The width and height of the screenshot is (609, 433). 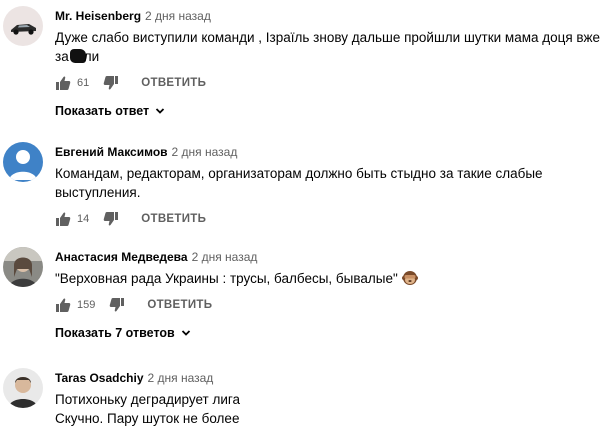 I want to click on author-name: Евгений Максимов, so click(x=111, y=152).